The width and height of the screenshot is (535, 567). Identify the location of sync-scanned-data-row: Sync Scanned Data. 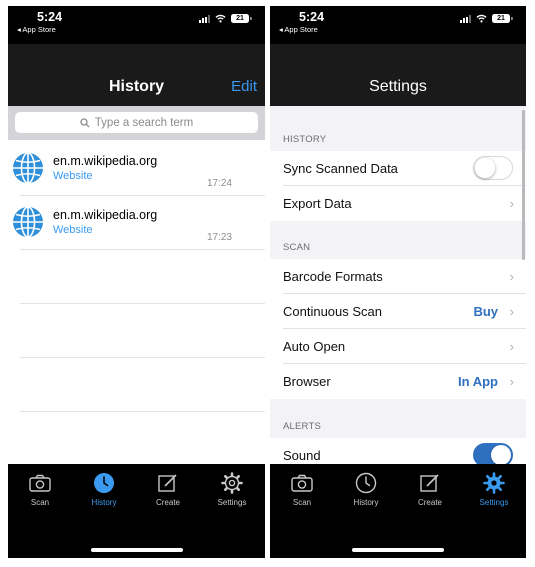
(398, 168).